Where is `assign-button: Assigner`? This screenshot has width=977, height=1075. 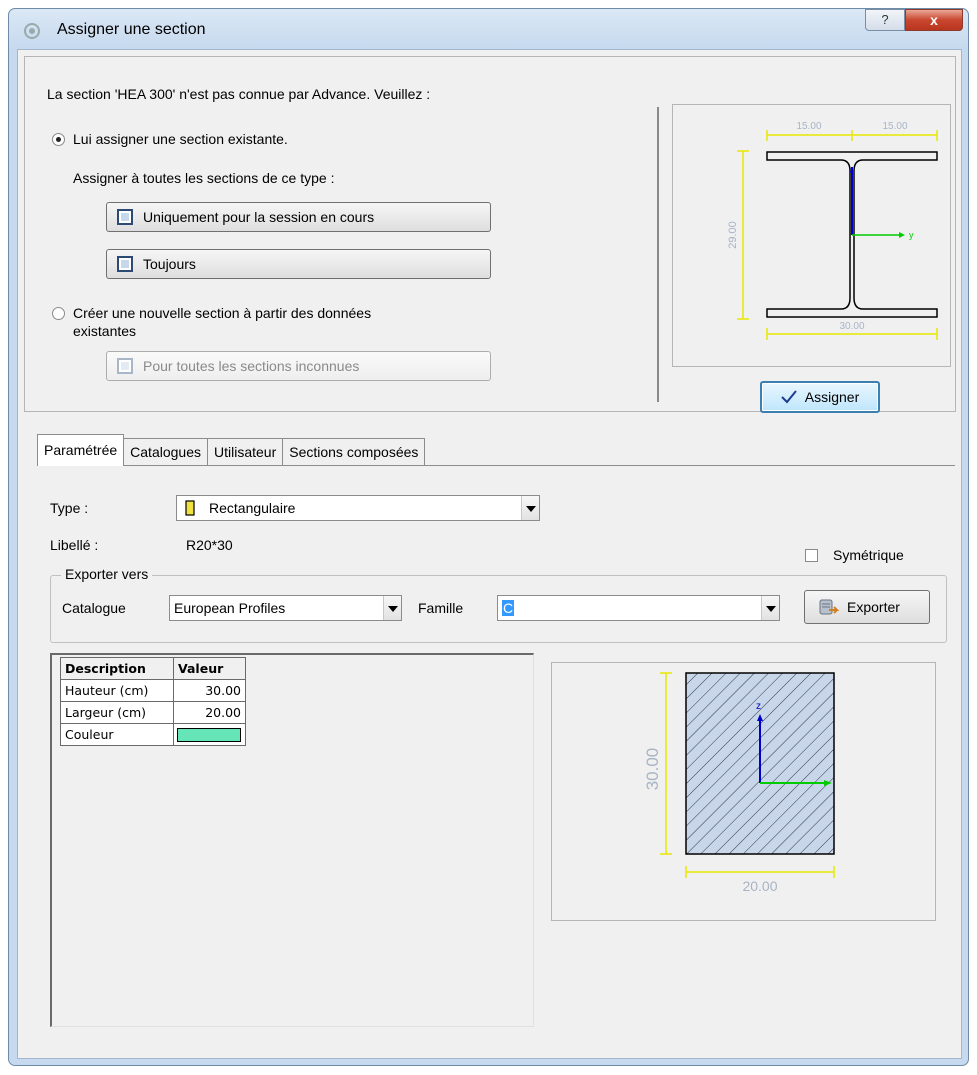 assign-button: Assigner is located at coordinates (820, 397).